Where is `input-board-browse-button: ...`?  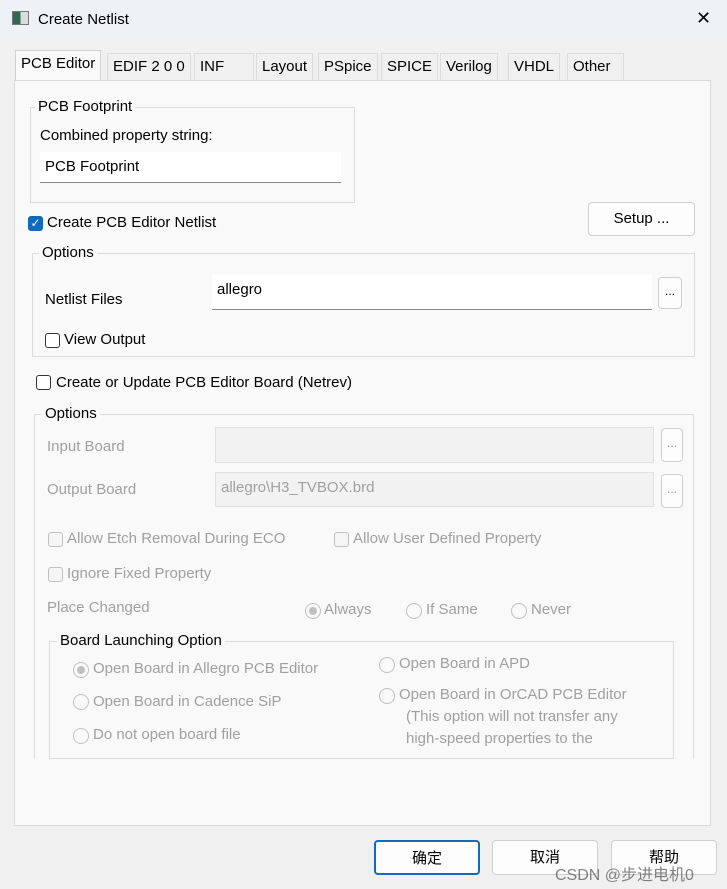
input-board-browse-button: ... is located at coordinates (672, 445).